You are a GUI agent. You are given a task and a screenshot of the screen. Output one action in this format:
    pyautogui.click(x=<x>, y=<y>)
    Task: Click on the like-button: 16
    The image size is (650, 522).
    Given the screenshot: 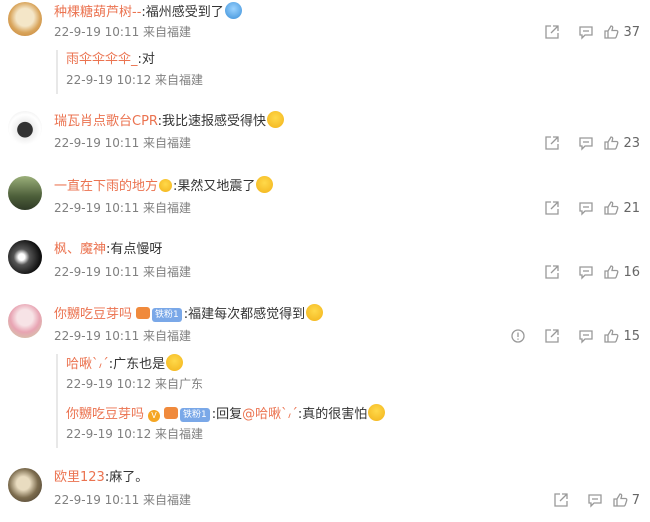 What is the action you would take?
    pyautogui.click(x=621, y=272)
    